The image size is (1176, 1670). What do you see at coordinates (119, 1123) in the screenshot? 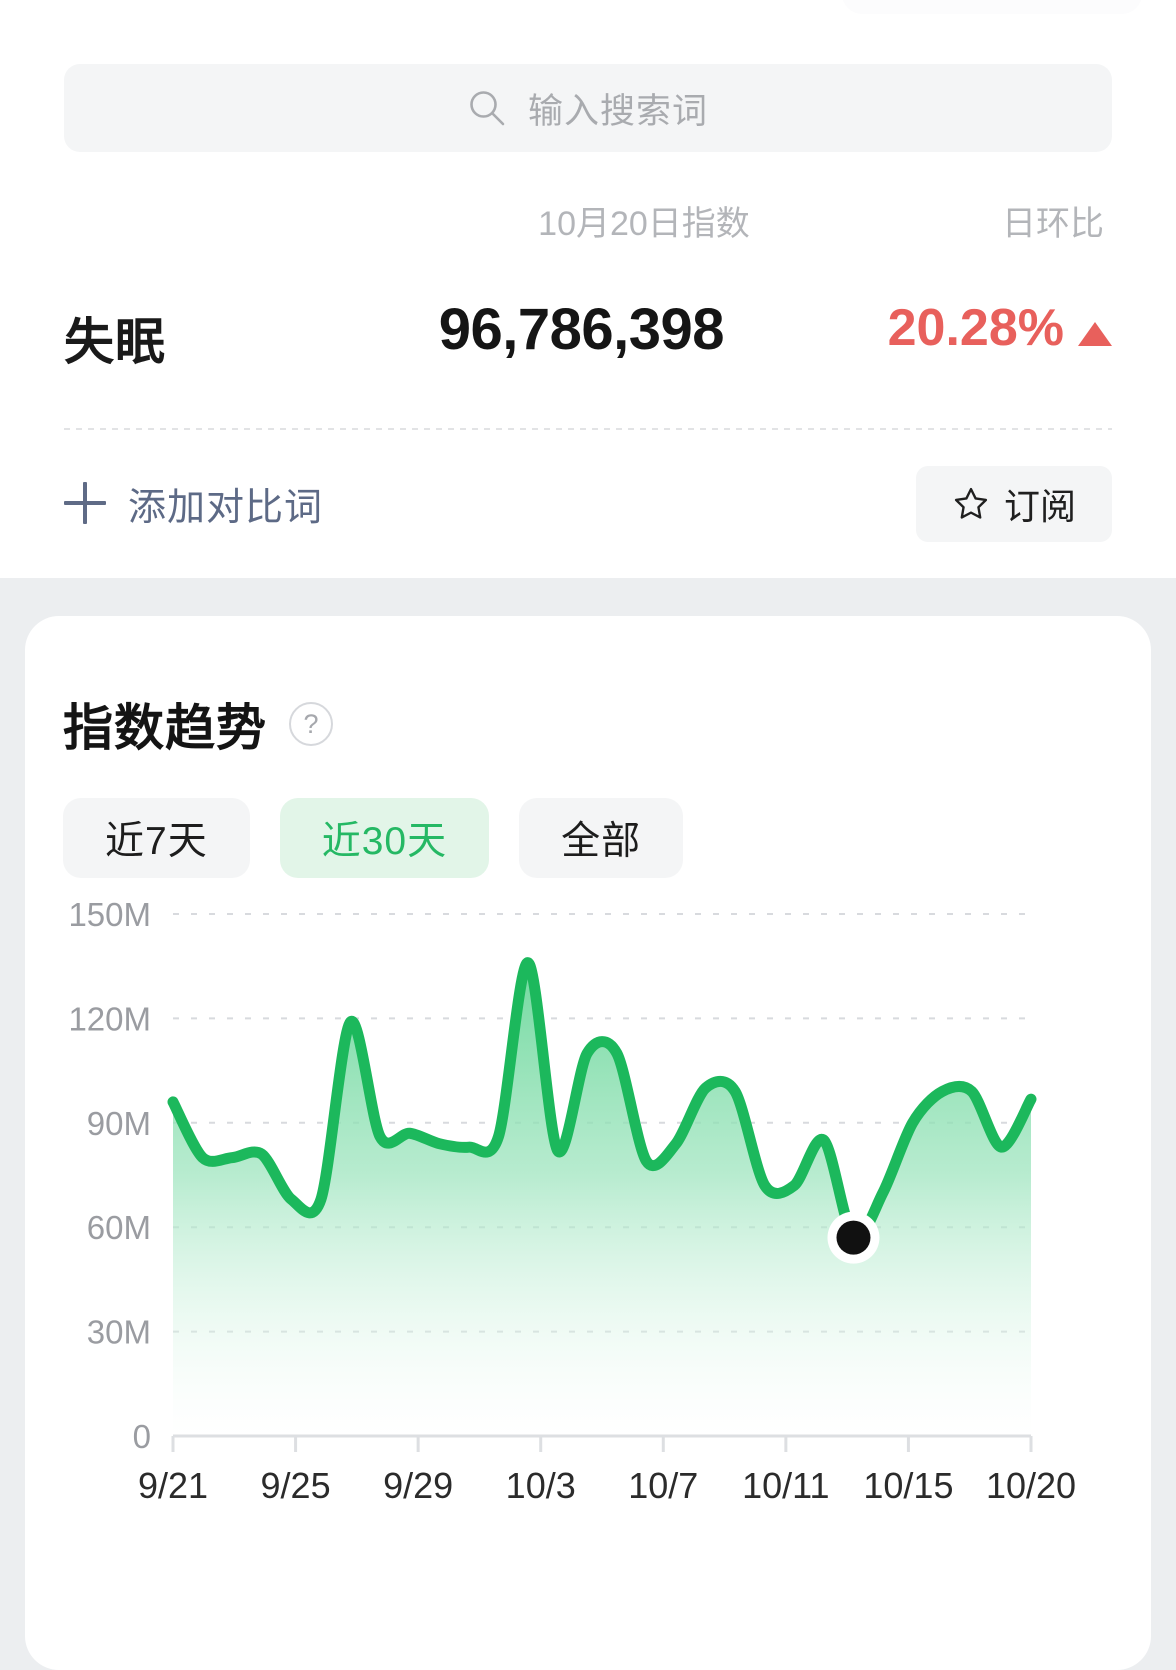
I see `svg-text: 90M` at bounding box center [119, 1123].